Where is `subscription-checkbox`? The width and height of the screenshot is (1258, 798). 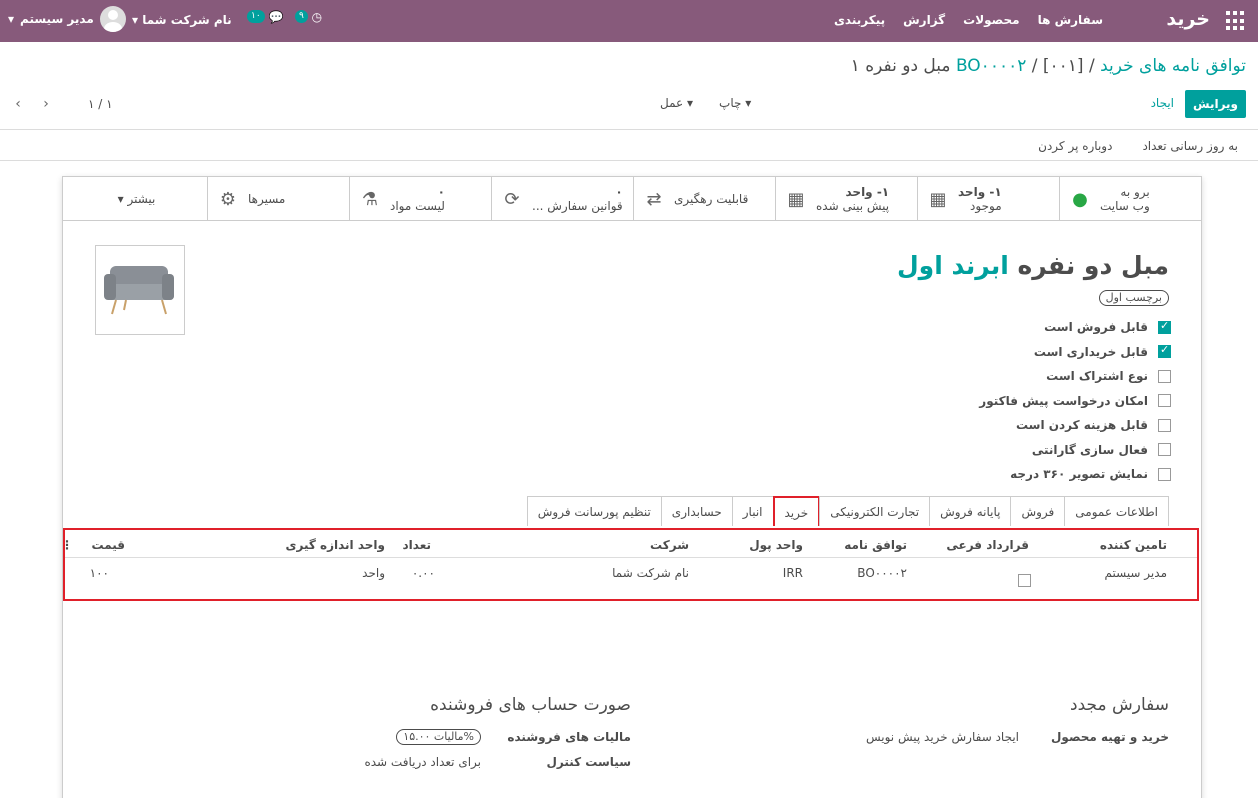 subscription-checkbox is located at coordinates (1164, 376).